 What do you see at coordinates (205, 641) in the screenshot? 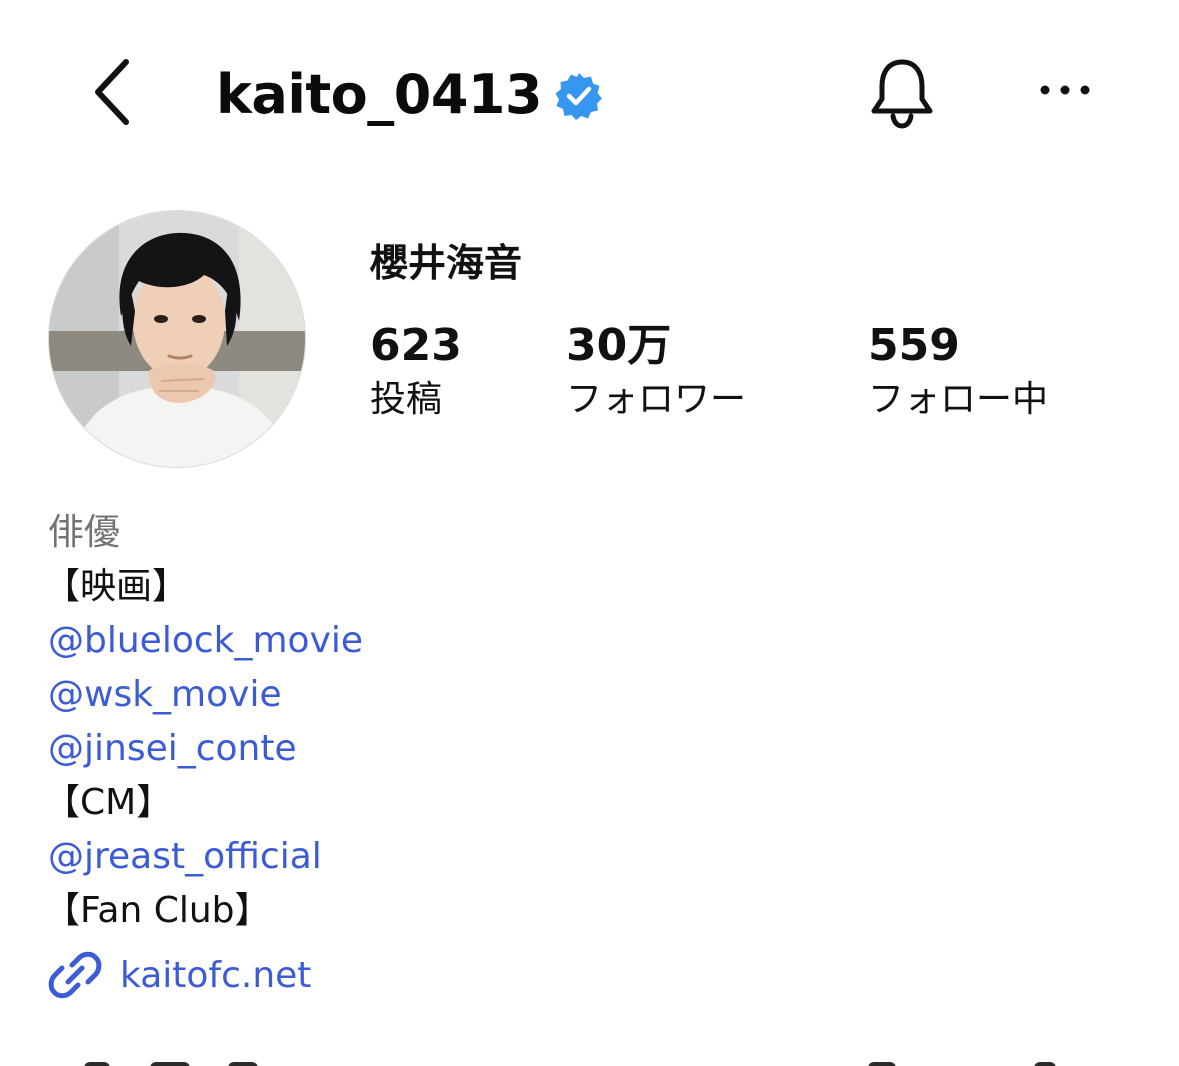
I see `bio-mention-bluelock: @bluelock_movie` at bounding box center [205, 641].